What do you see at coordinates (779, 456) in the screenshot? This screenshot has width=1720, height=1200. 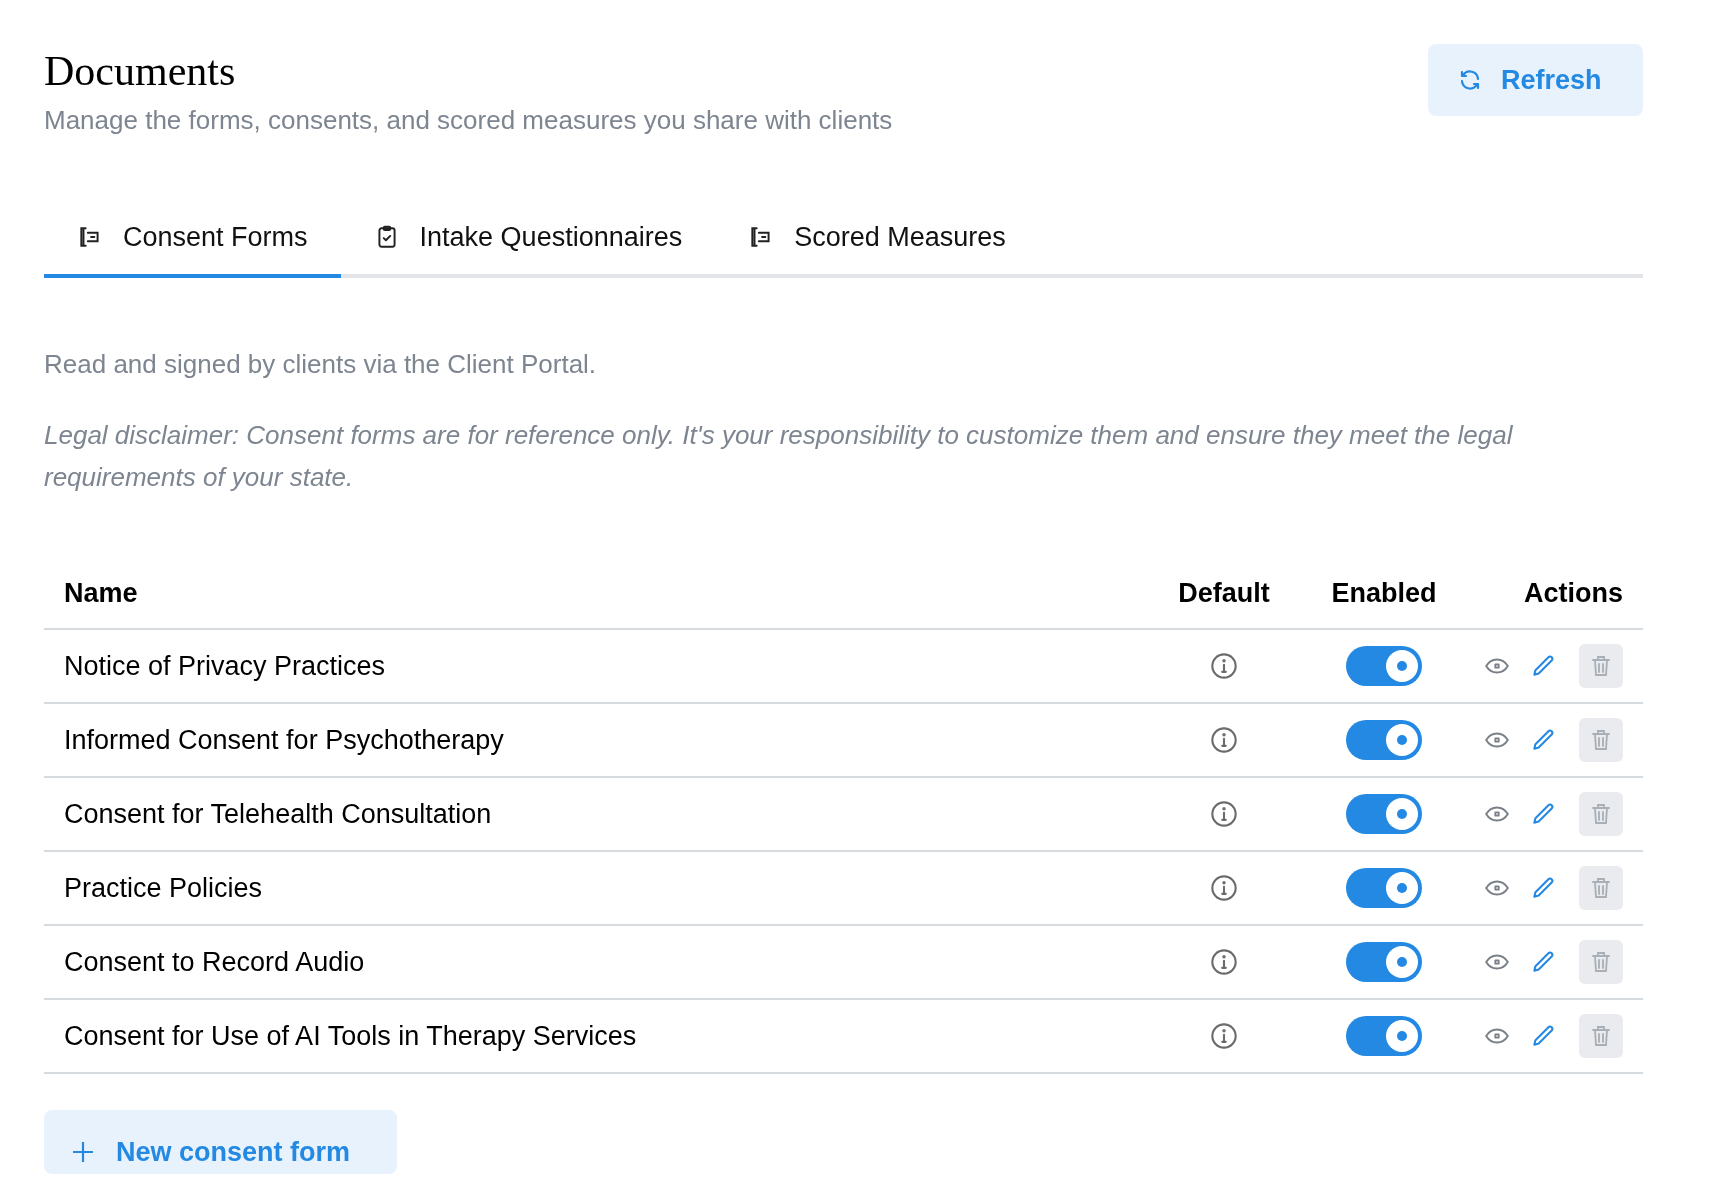 I see `legal-disclaimer: Legal disclaimer: Consent forms are for reference only. It's your responsibility to customize them and ensure they meet the legal requirements of your state.` at bounding box center [779, 456].